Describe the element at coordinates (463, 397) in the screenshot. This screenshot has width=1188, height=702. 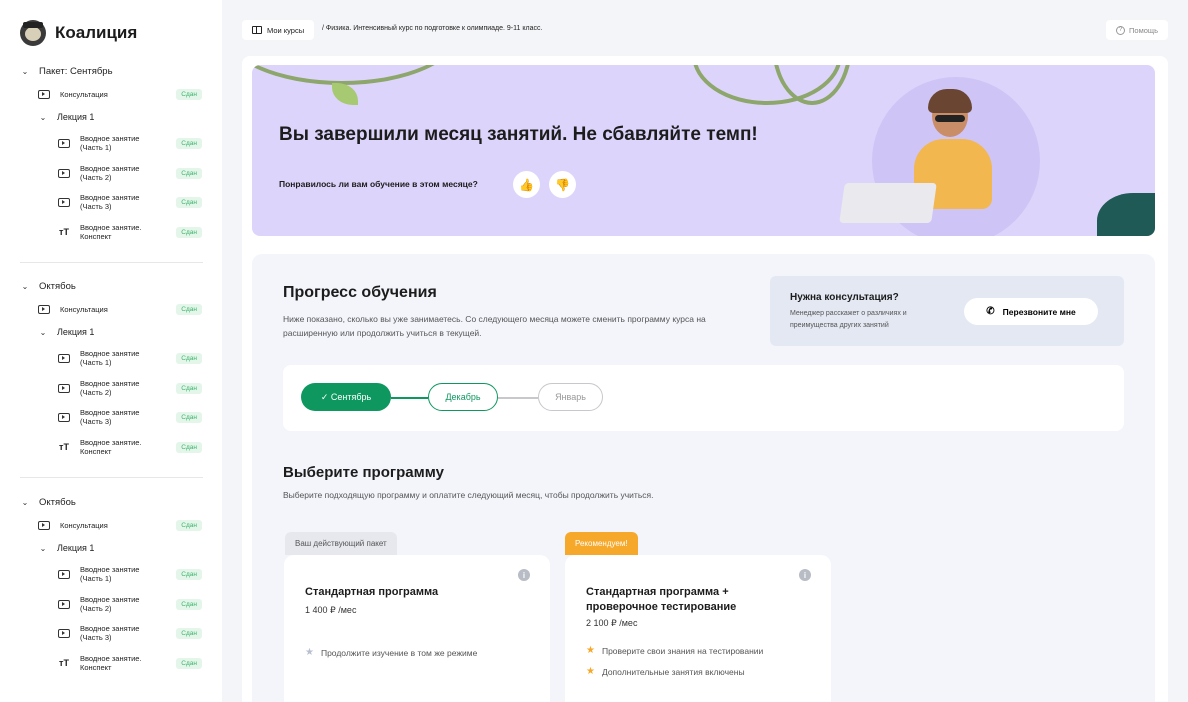
I see `step-december: Декабрь` at that location.